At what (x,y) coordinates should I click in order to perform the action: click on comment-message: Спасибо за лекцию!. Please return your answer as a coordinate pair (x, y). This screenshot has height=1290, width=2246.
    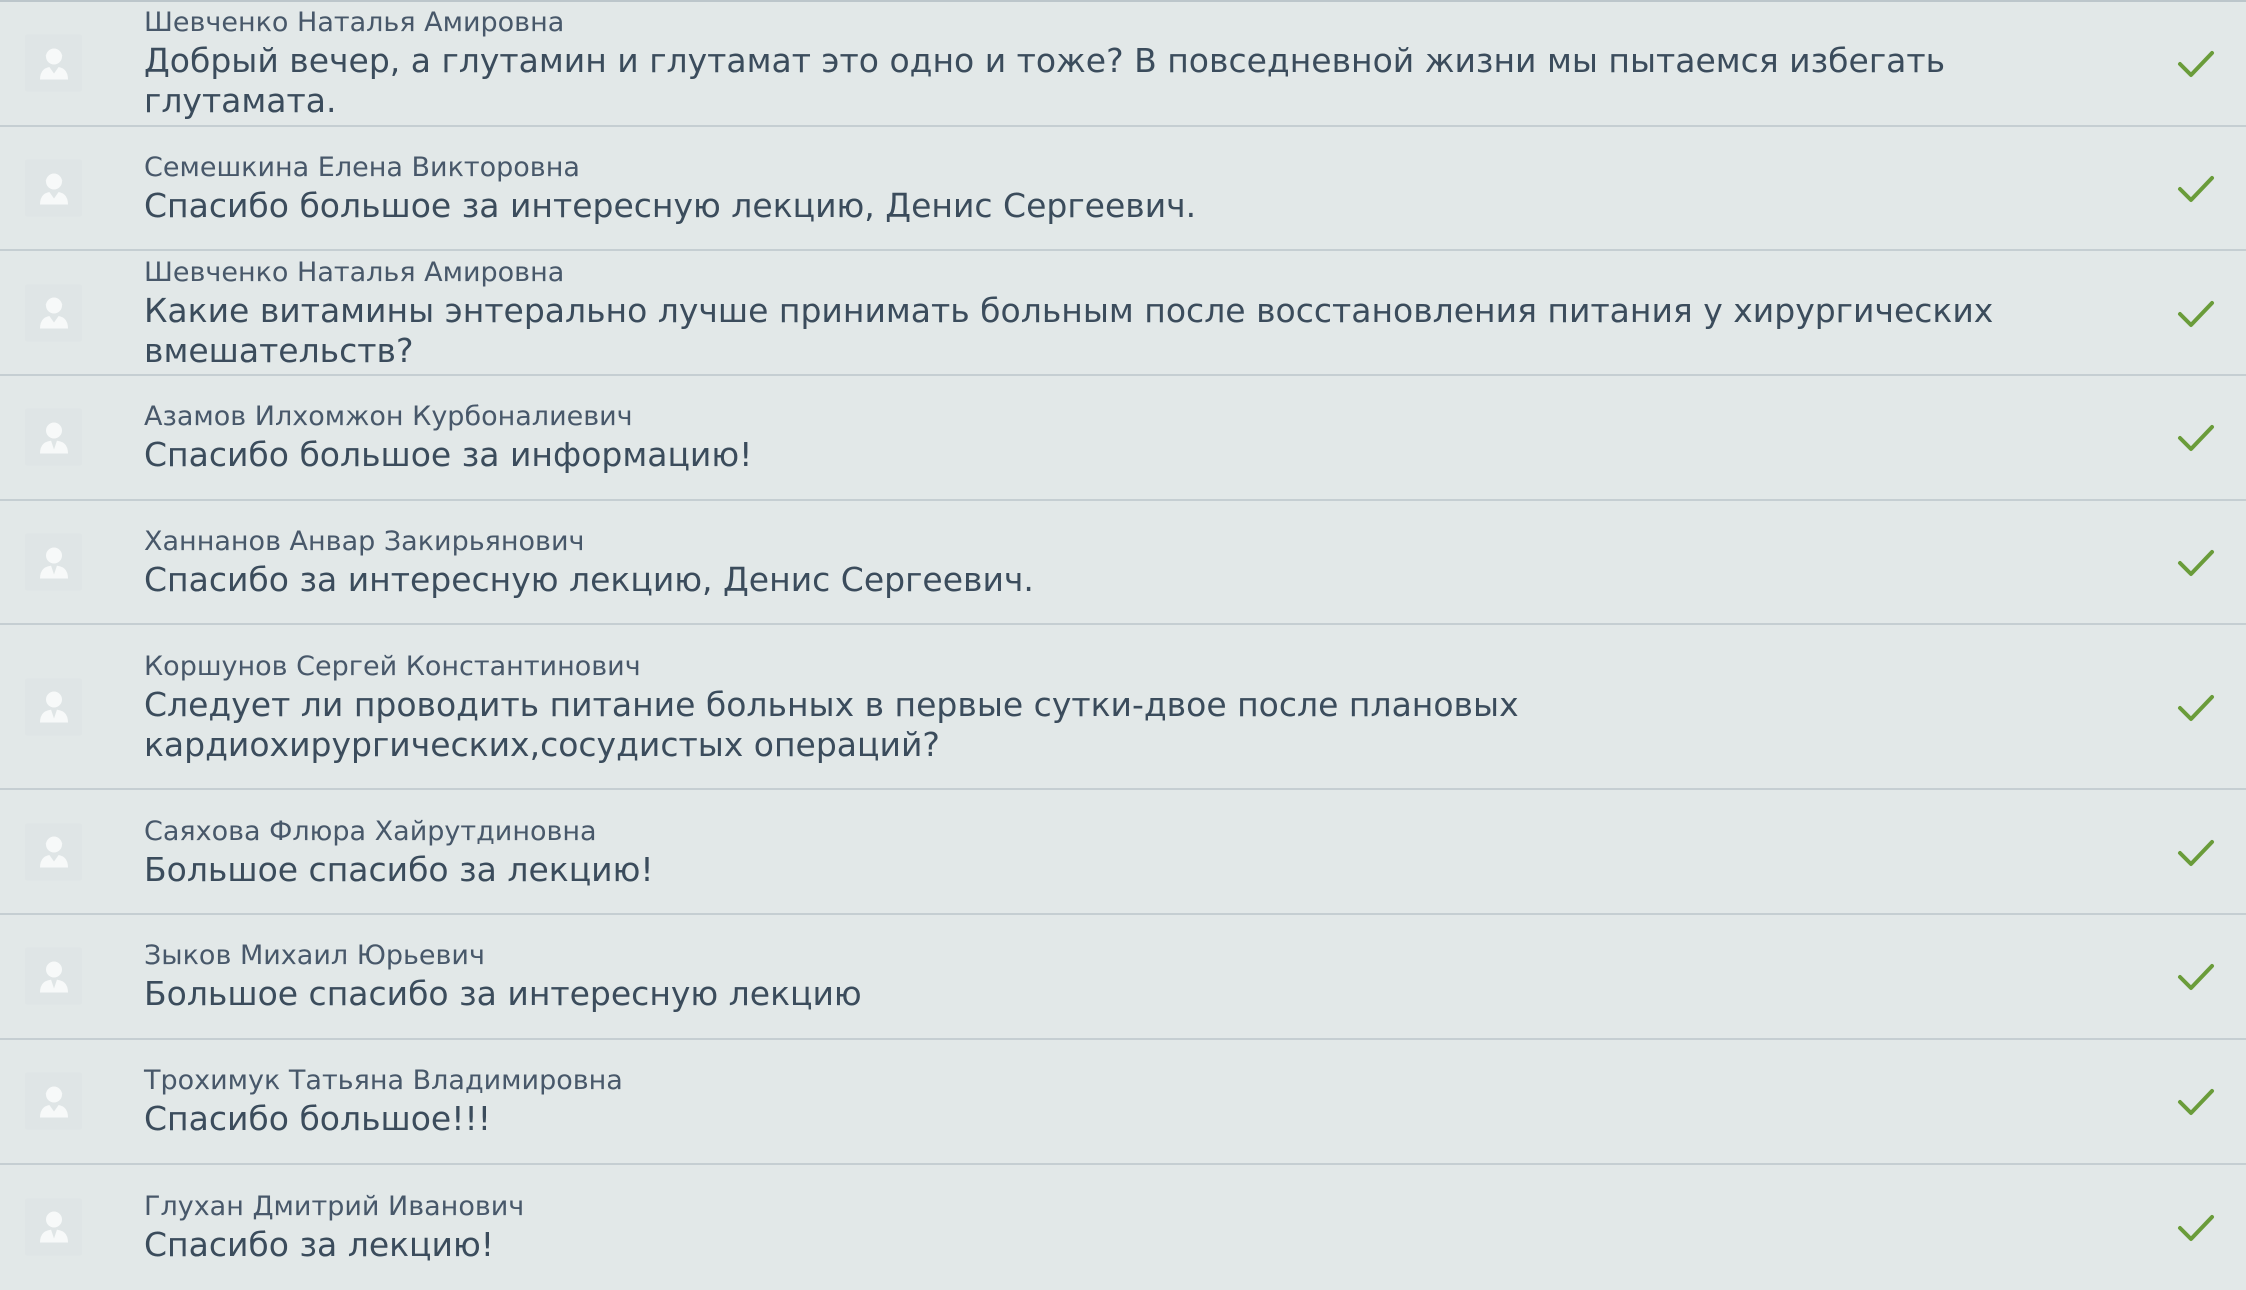
    Looking at the image, I should click on (319, 1244).